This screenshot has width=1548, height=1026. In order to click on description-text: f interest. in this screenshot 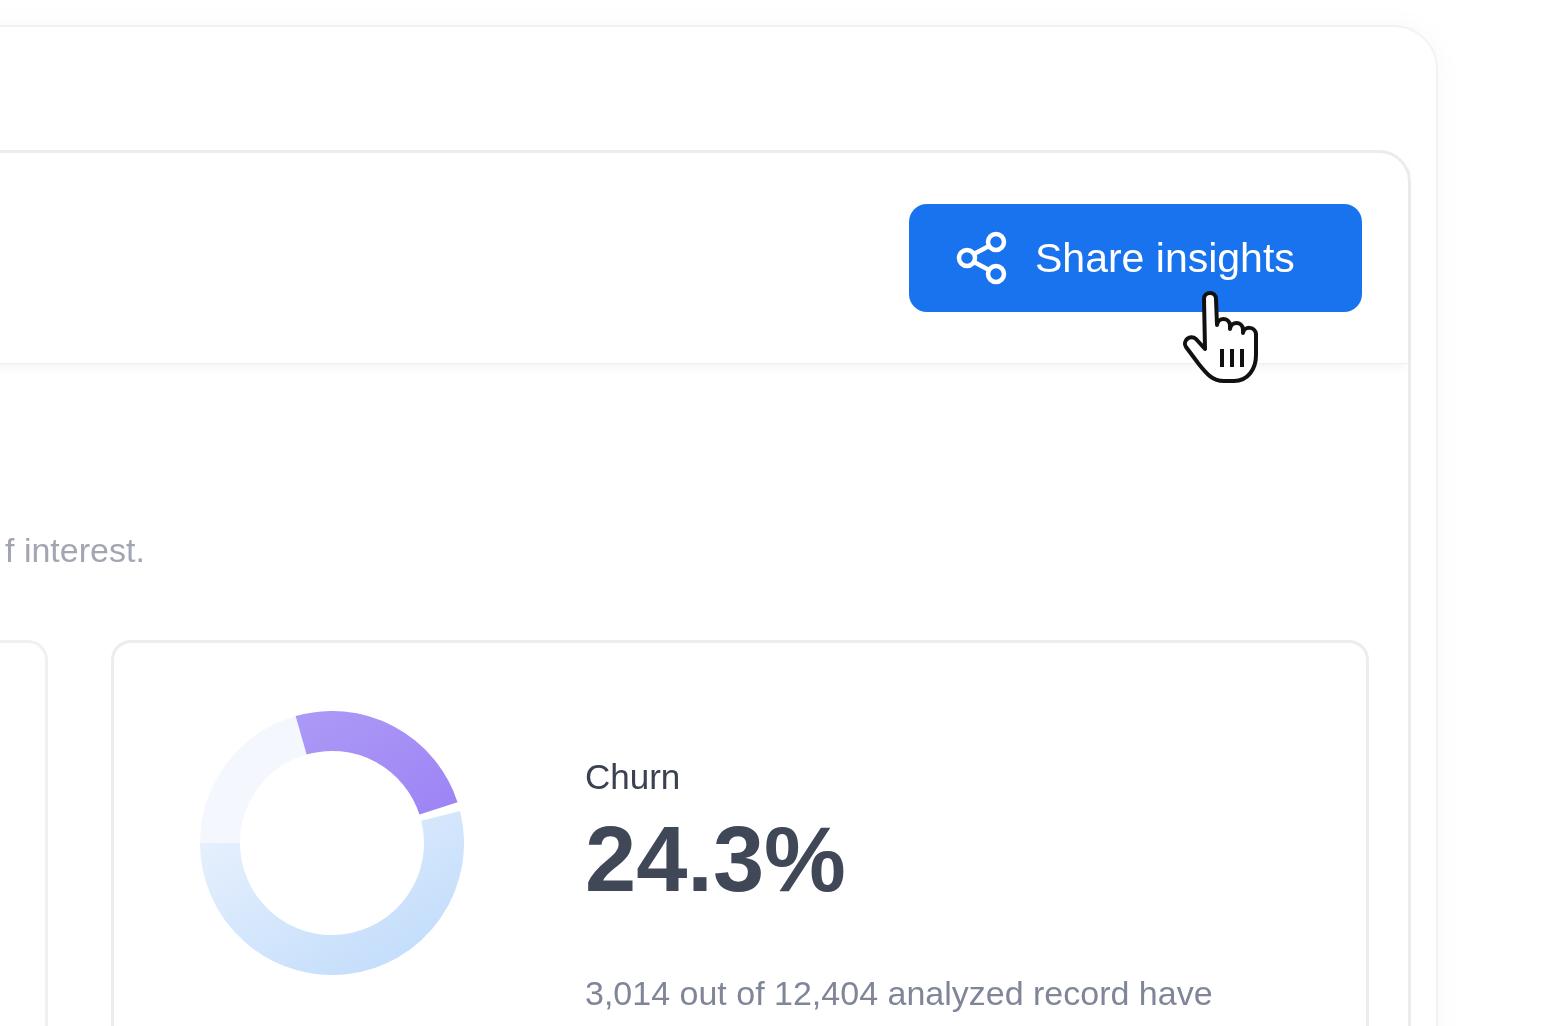, I will do `click(75, 550)`.